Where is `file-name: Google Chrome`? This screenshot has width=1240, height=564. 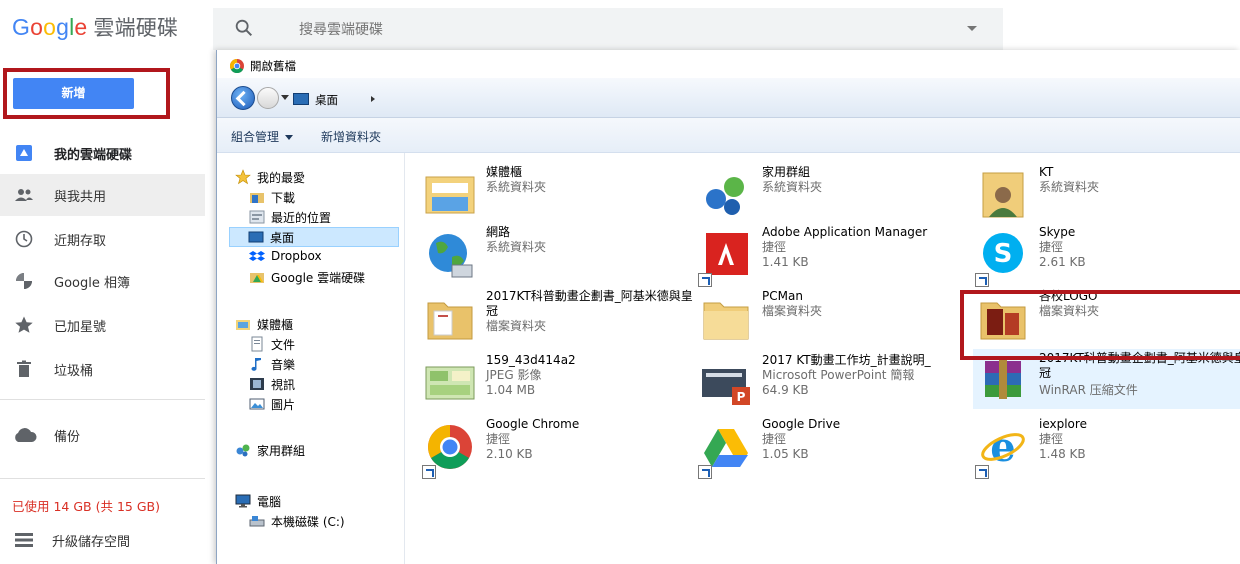
file-name: Google Chrome is located at coordinates (533, 424).